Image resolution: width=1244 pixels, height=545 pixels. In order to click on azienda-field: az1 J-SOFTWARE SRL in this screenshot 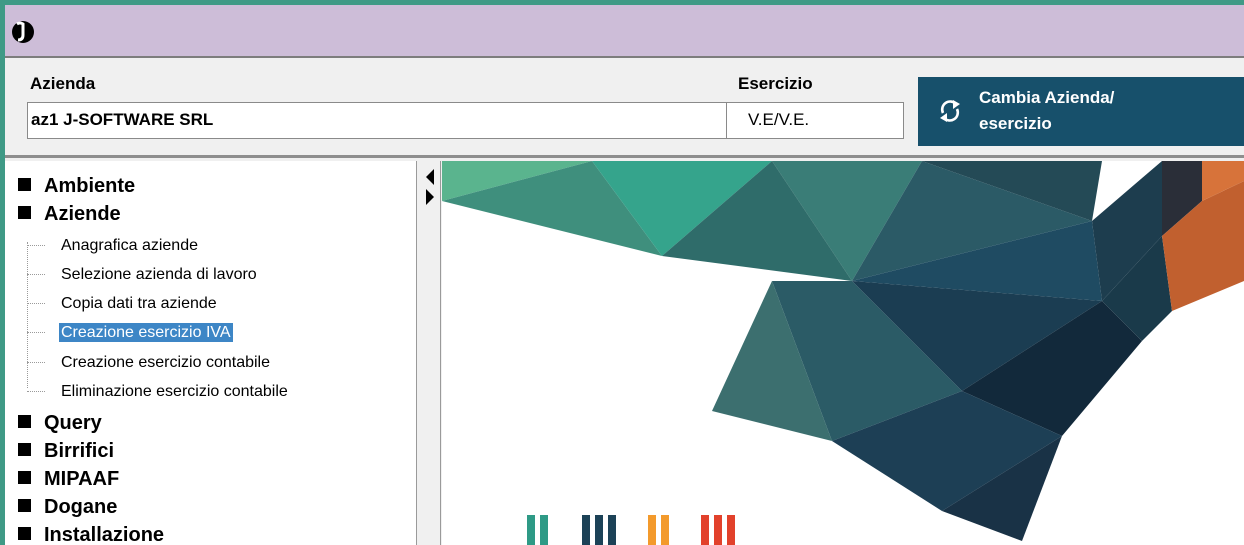, I will do `click(377, 120)`.